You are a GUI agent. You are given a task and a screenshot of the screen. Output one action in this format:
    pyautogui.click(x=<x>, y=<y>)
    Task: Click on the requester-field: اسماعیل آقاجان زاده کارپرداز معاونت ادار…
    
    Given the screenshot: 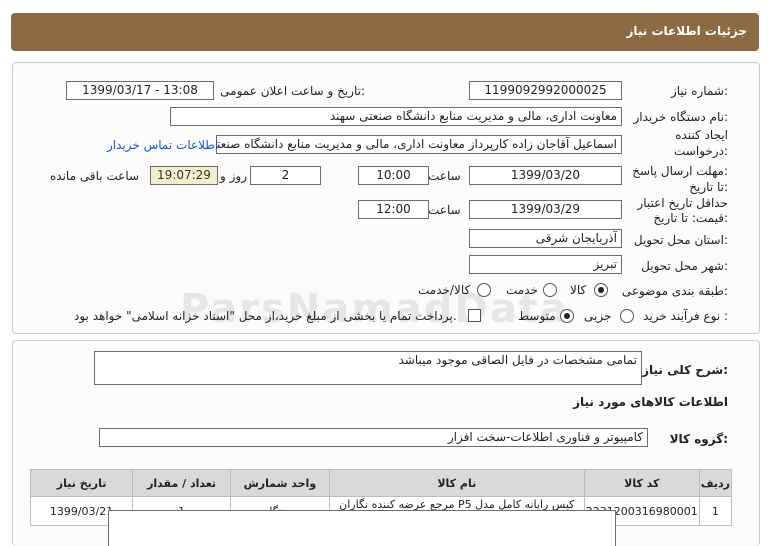 What is the action you would take?
    pyautogui.click(x=419, y=144)
    